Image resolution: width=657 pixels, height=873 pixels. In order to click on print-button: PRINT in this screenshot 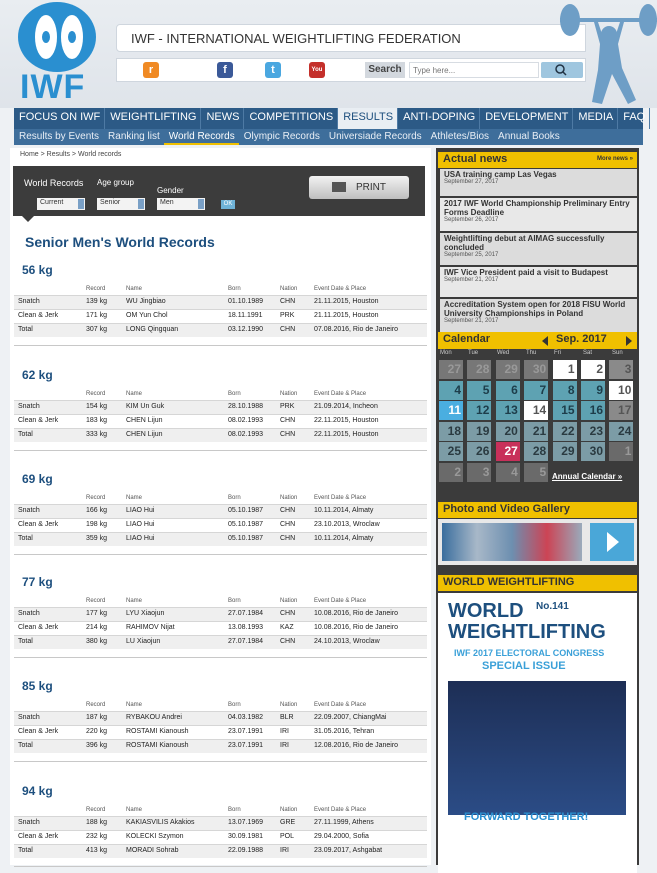, I will do `click(359, 187)`.